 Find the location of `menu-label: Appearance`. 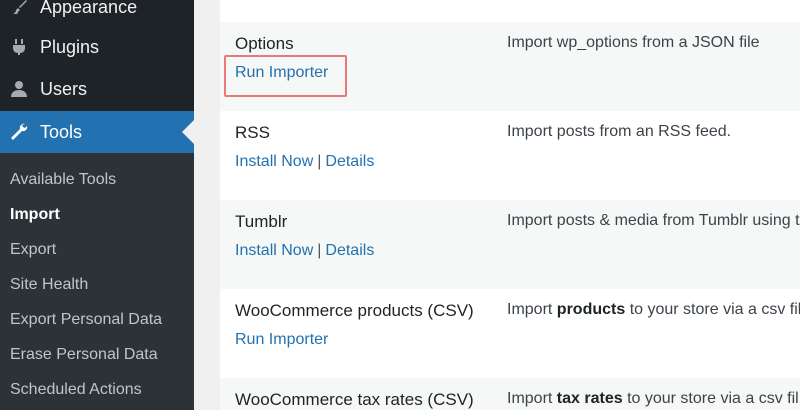

menu-label: Appearance is located at coordinates (89, 8).